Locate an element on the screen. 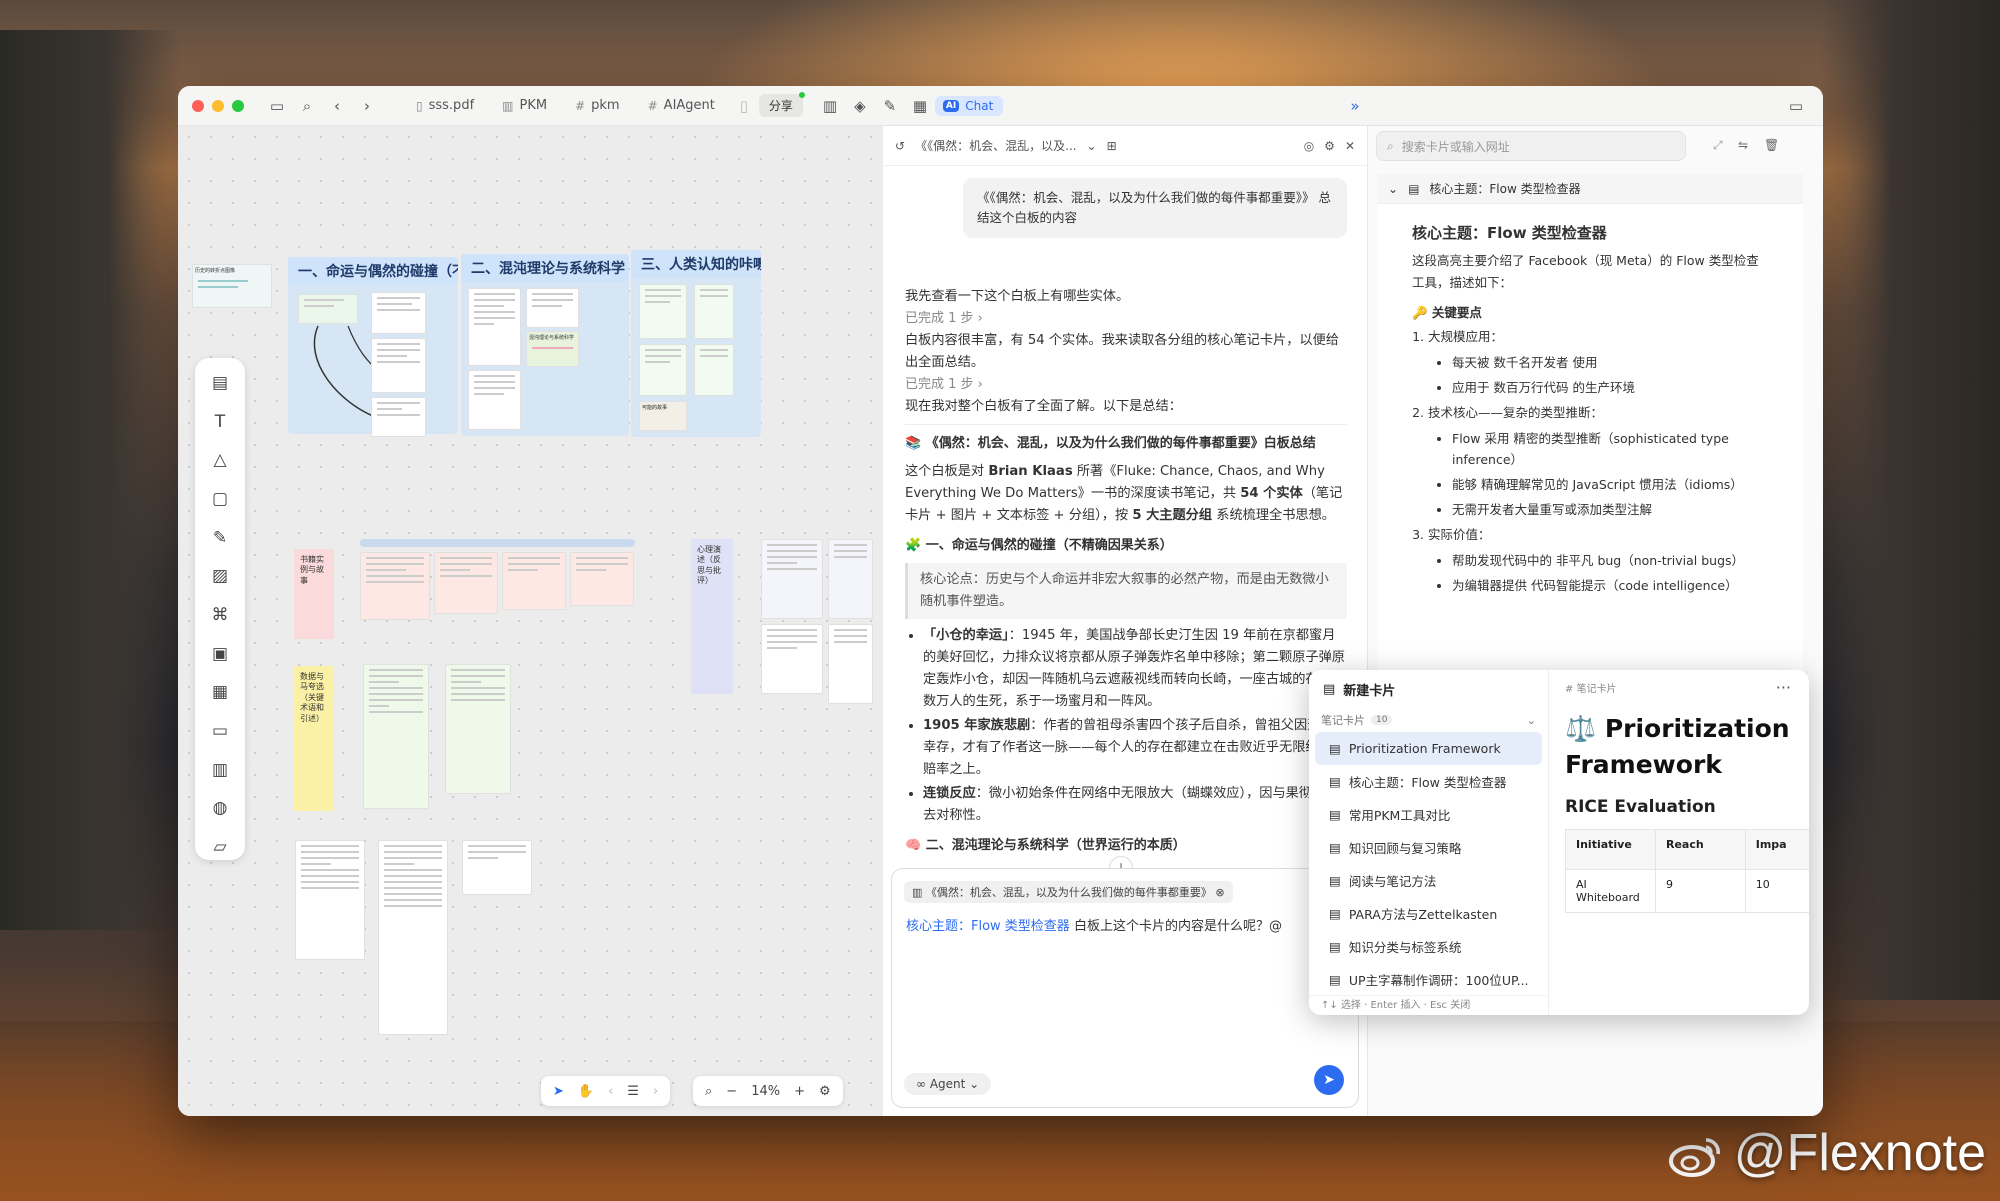 The image size is (2000, 1201). note-card: 可能的故事 is located at coordinates (663, 416).